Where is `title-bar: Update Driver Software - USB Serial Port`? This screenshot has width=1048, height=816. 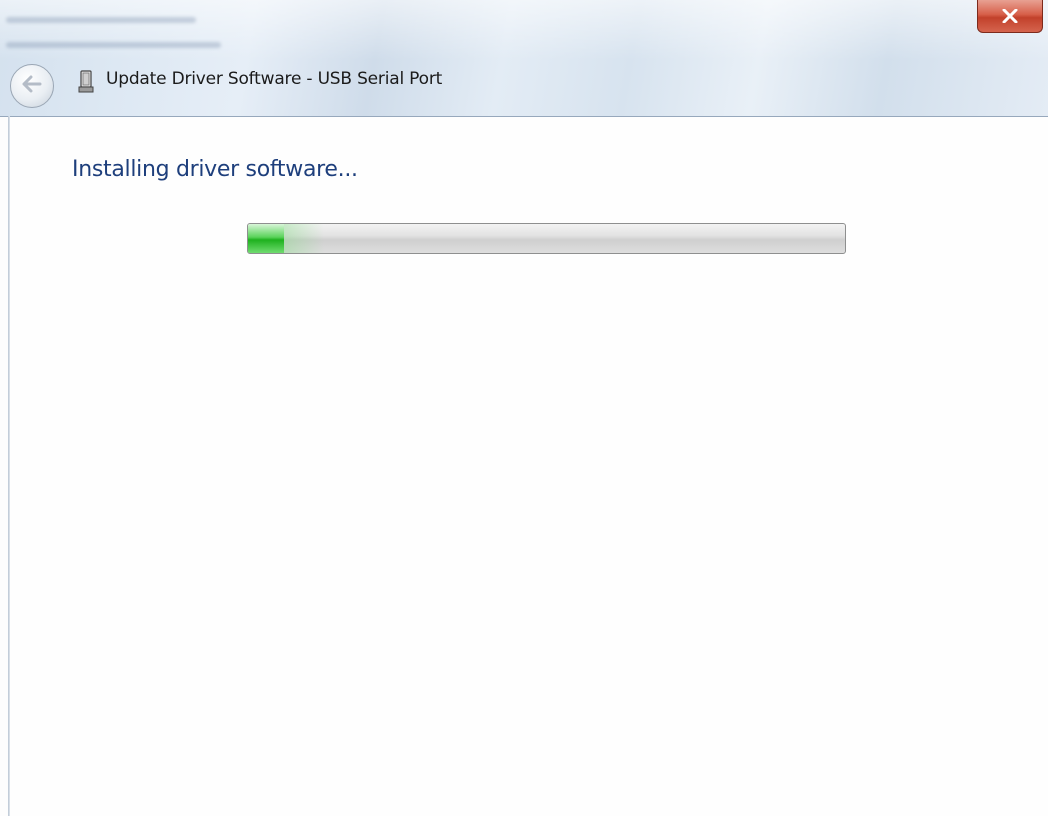 title-bar: Update Driver Software - USB Serial Port is located at coordinates (524, 58).